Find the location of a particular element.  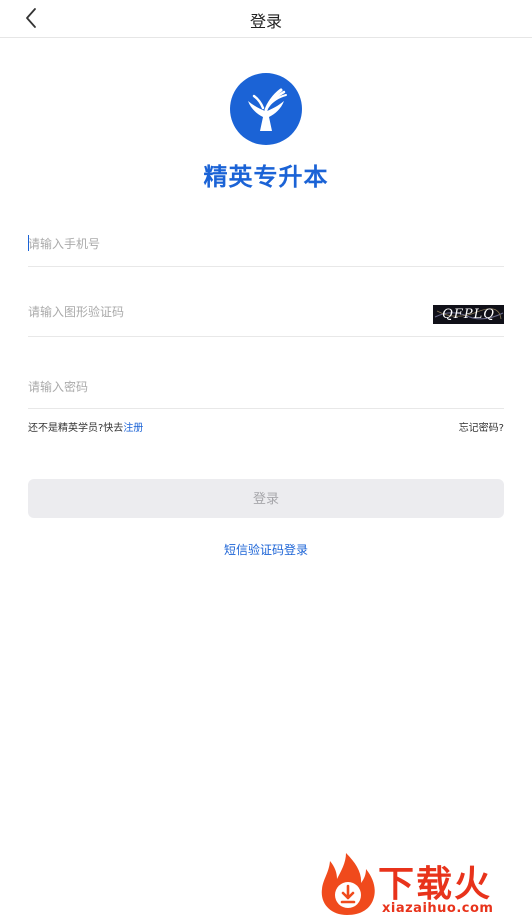

nav-bar: 登录 is located at coordinates (266, 19).